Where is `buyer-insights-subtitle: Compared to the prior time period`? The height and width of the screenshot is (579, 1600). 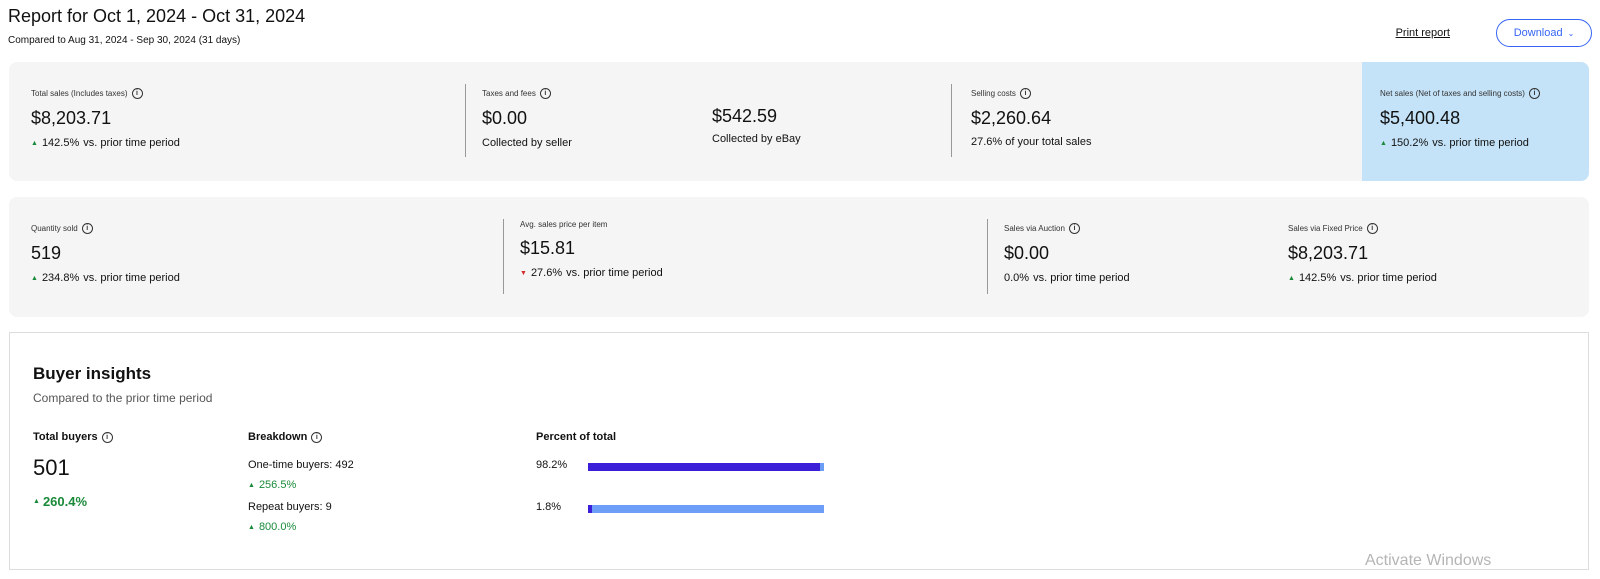
buyer-insights-subtitle: Compared to the prior time period is located at coordinates (123, 398).